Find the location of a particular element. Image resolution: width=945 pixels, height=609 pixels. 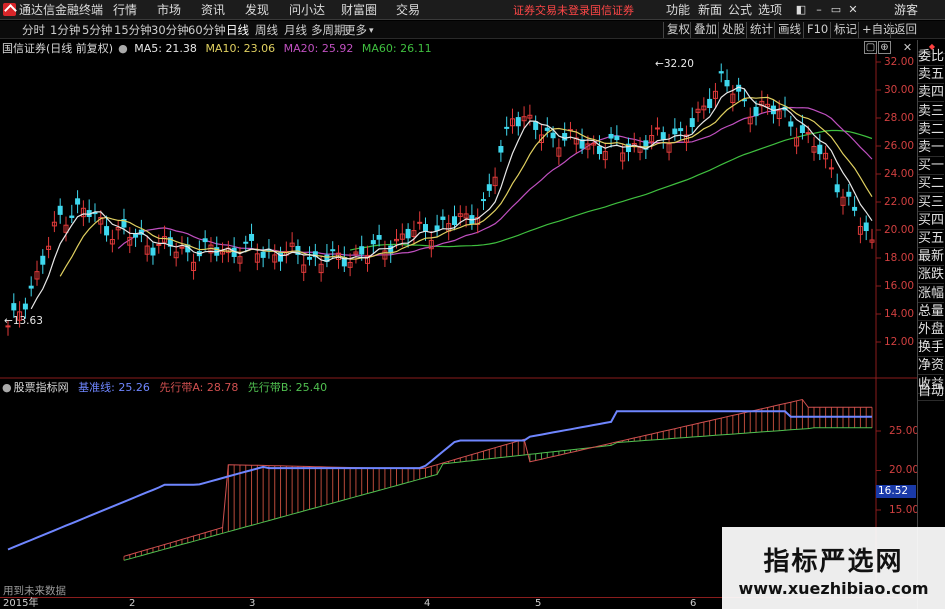

sidebar-item: 涨幅 is located at coordinates (931, 294).